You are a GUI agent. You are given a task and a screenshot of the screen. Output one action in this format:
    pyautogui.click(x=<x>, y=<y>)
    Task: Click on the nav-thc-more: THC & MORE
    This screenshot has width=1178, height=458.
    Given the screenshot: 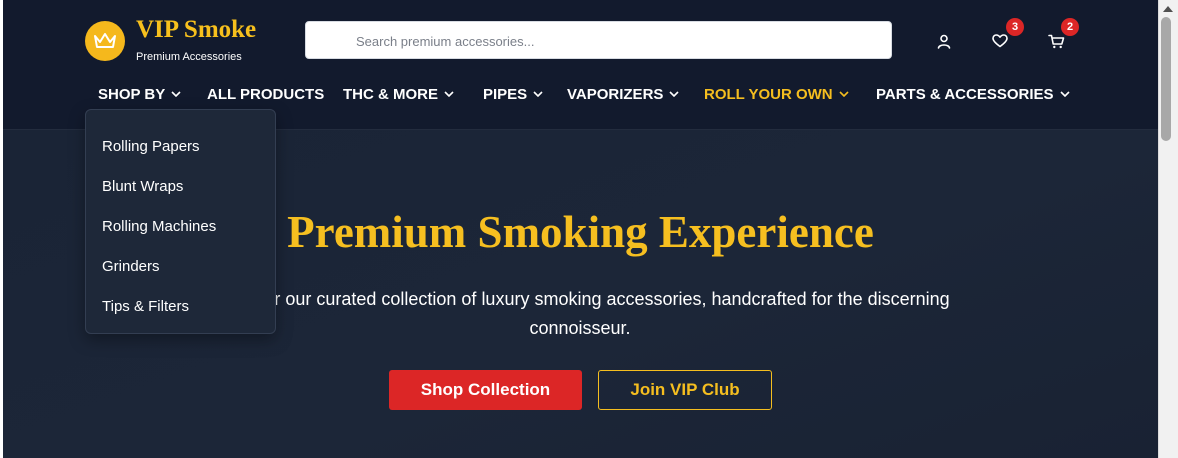 What is the action you would take?
    pyautogui.click(x=398, y=94)
    